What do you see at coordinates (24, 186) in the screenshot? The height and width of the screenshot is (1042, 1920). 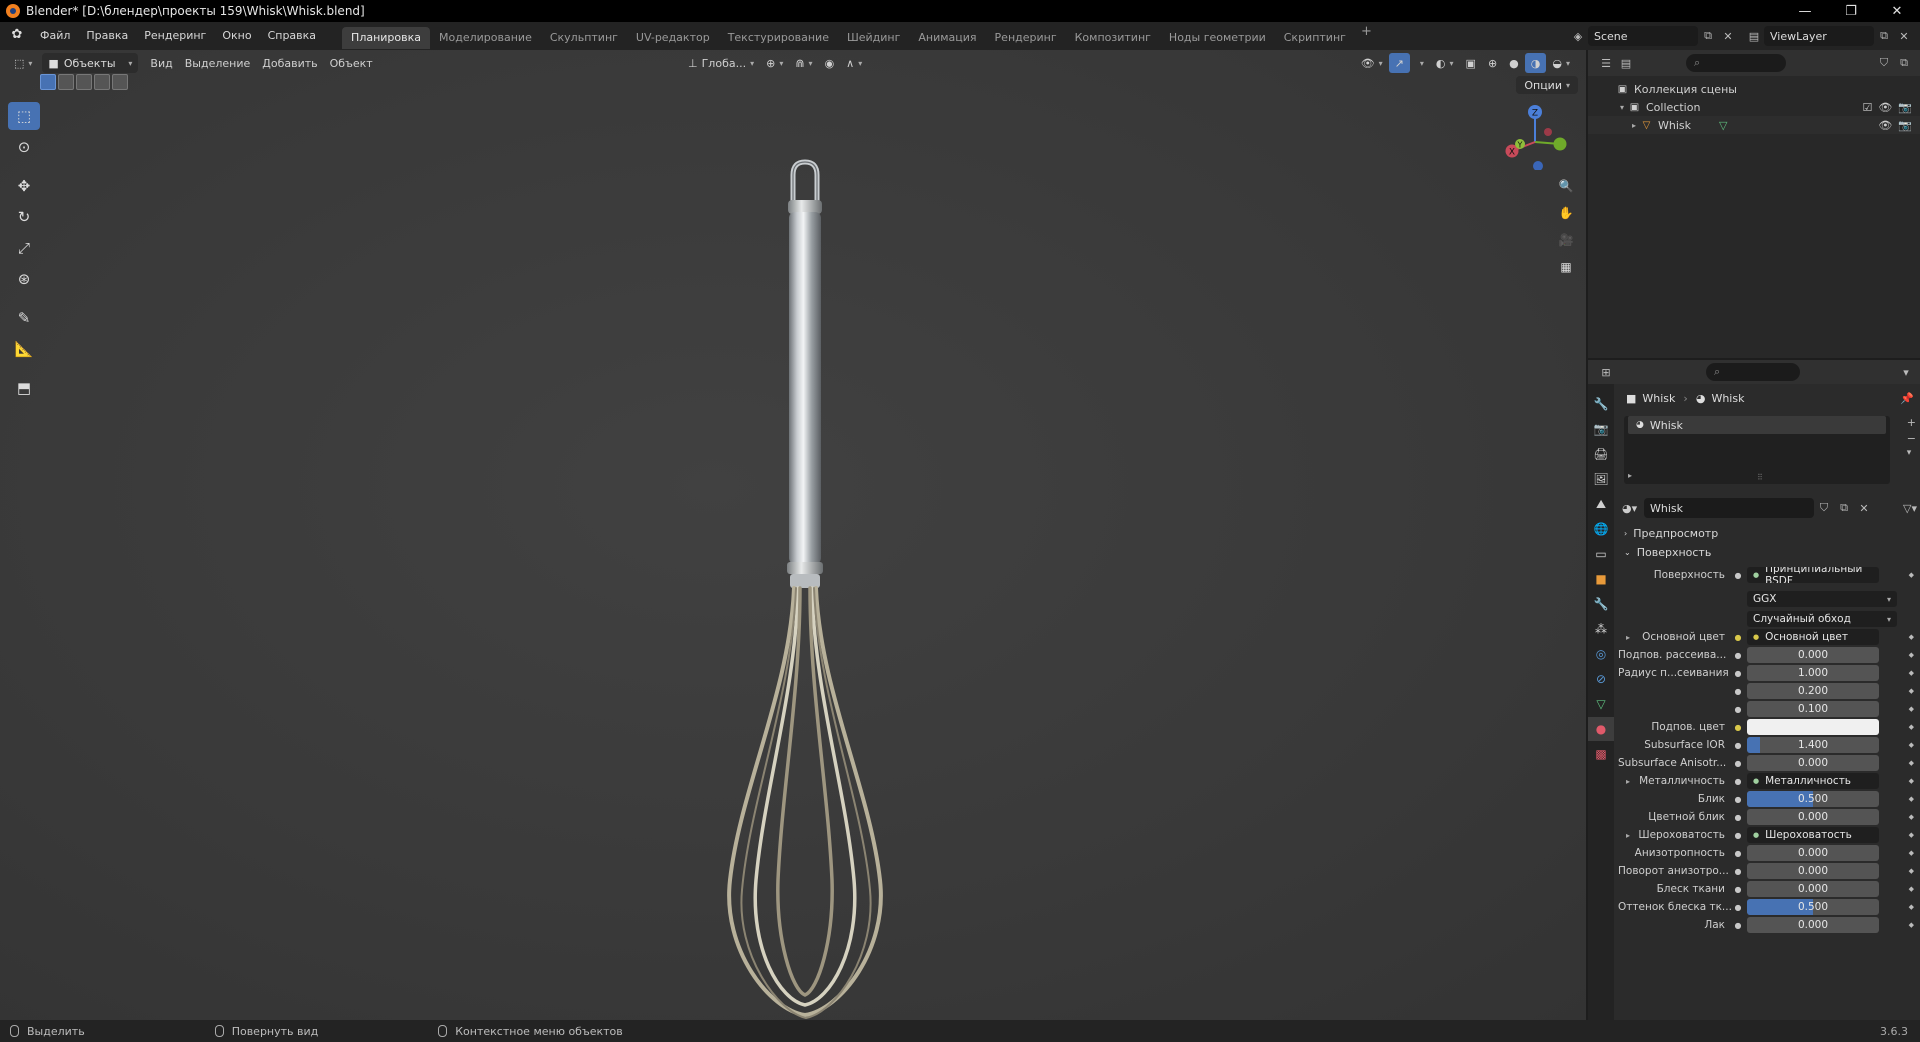 I see `move-tool-icon: ✥` at bounding box center [24, 186].